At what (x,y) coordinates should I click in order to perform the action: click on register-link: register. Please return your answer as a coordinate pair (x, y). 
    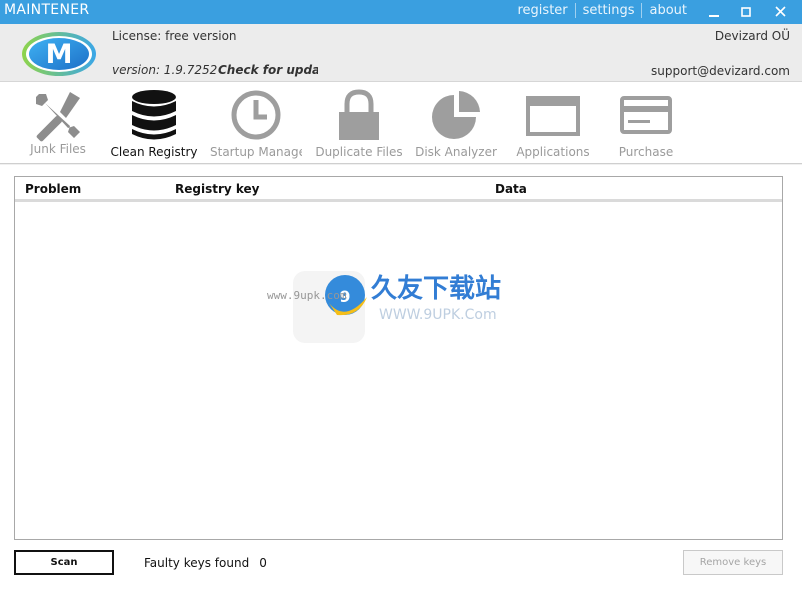
    Looking at the image, I should click on (543, 10).